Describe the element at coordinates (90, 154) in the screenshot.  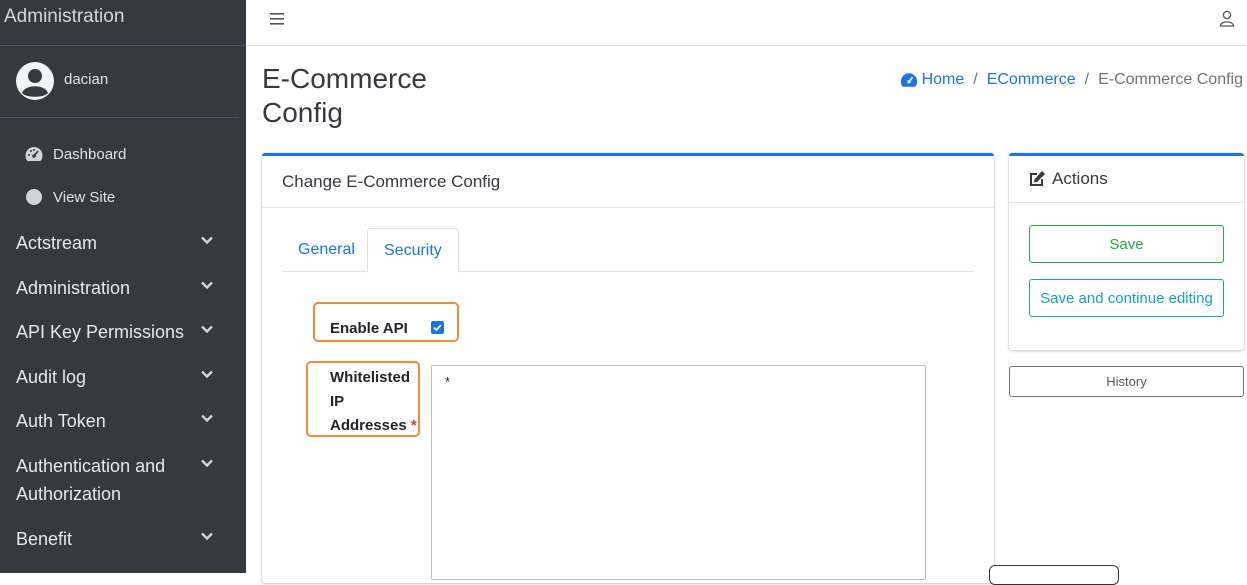
I see `sidebar-item-label: Dashboard` at that location.